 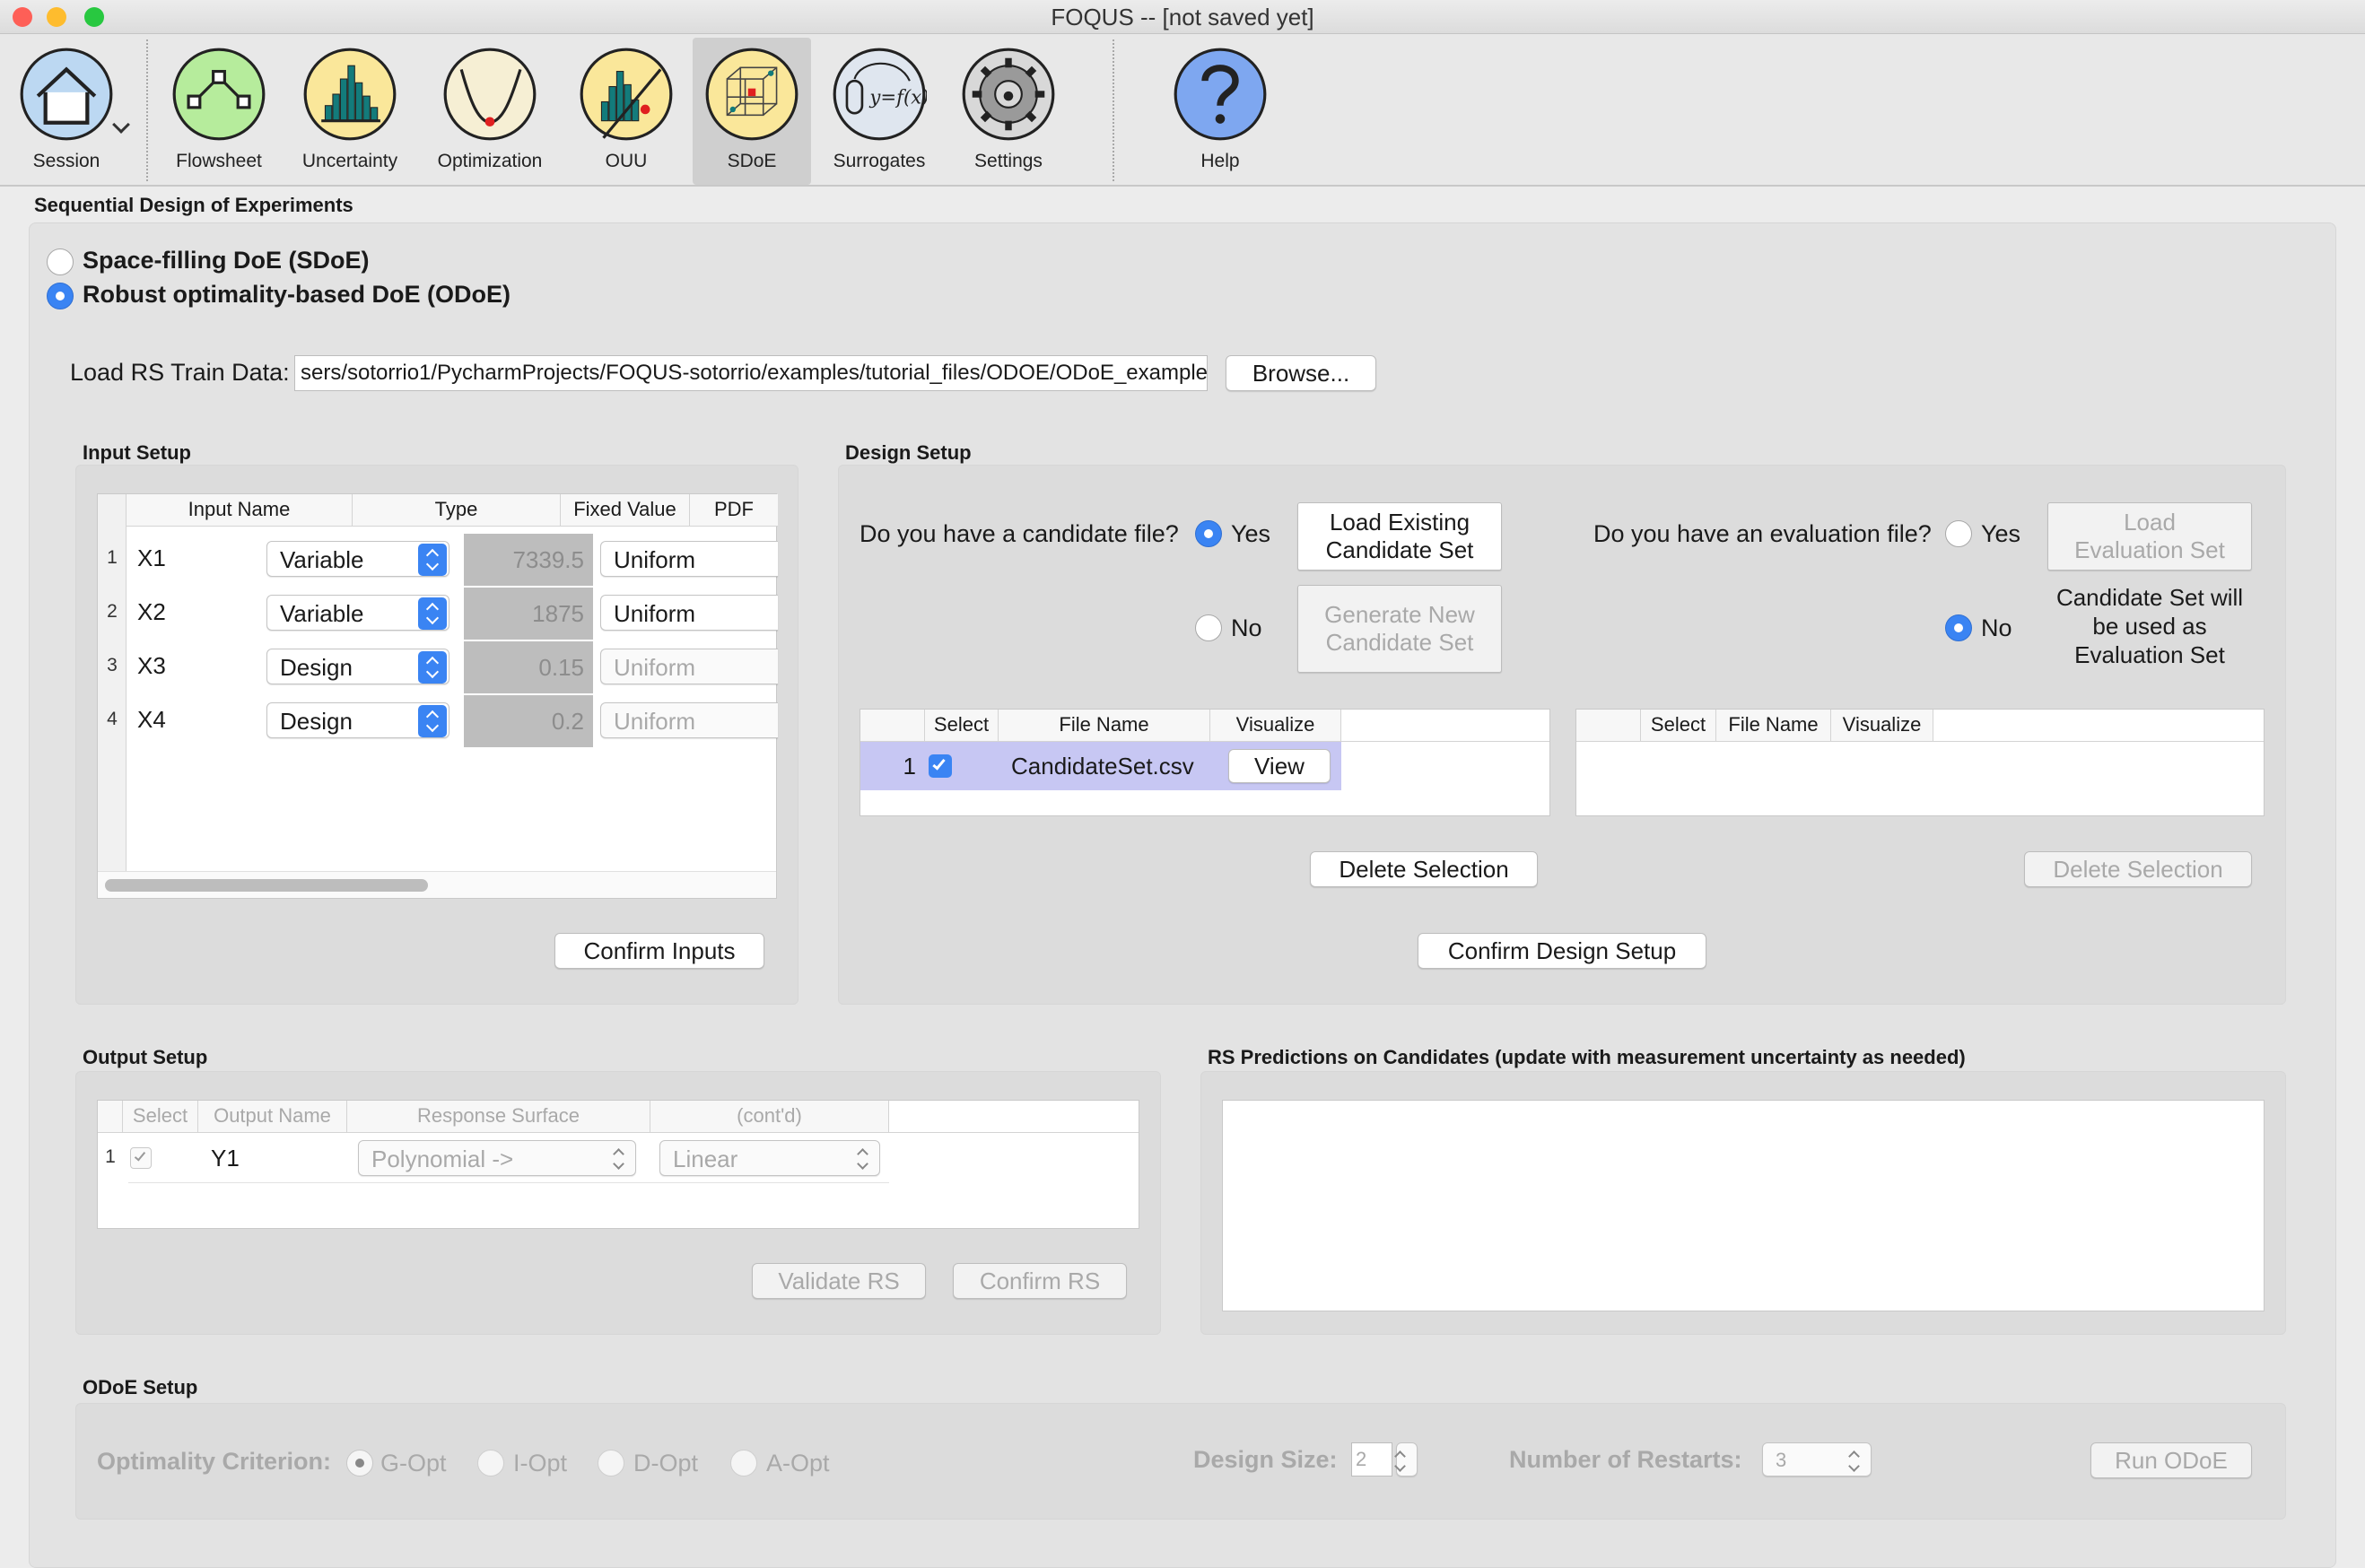 I want to click on d-opt-radio, so click(x=611, y=1463).